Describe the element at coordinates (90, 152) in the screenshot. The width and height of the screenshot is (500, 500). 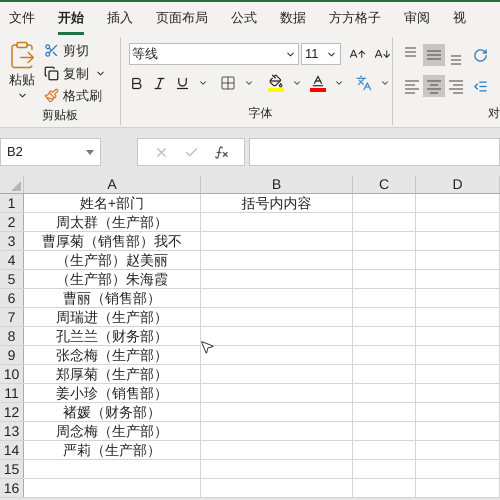
I see `caret-icon` at that location.